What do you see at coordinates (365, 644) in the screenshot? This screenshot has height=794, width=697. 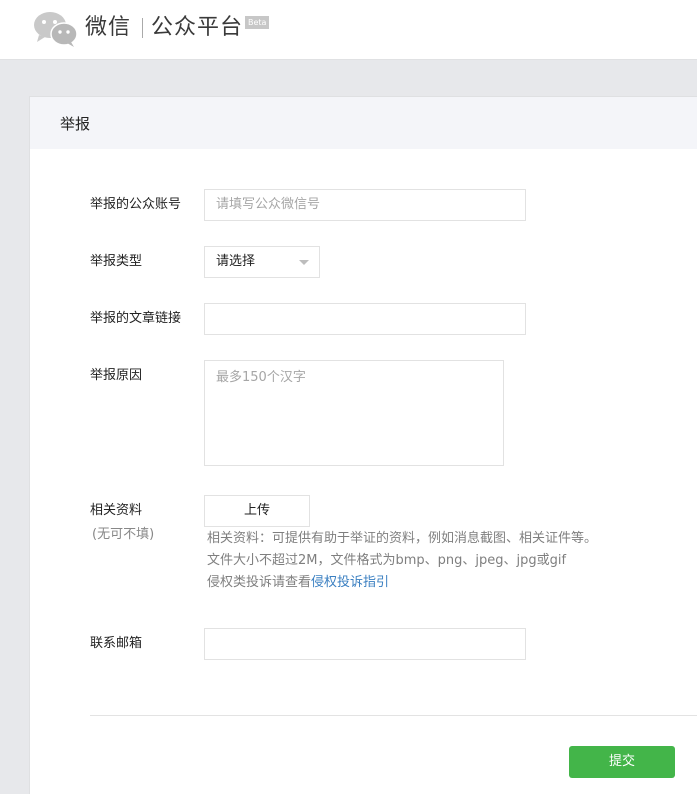 I see `email-input` at bounding box center [365, 644].